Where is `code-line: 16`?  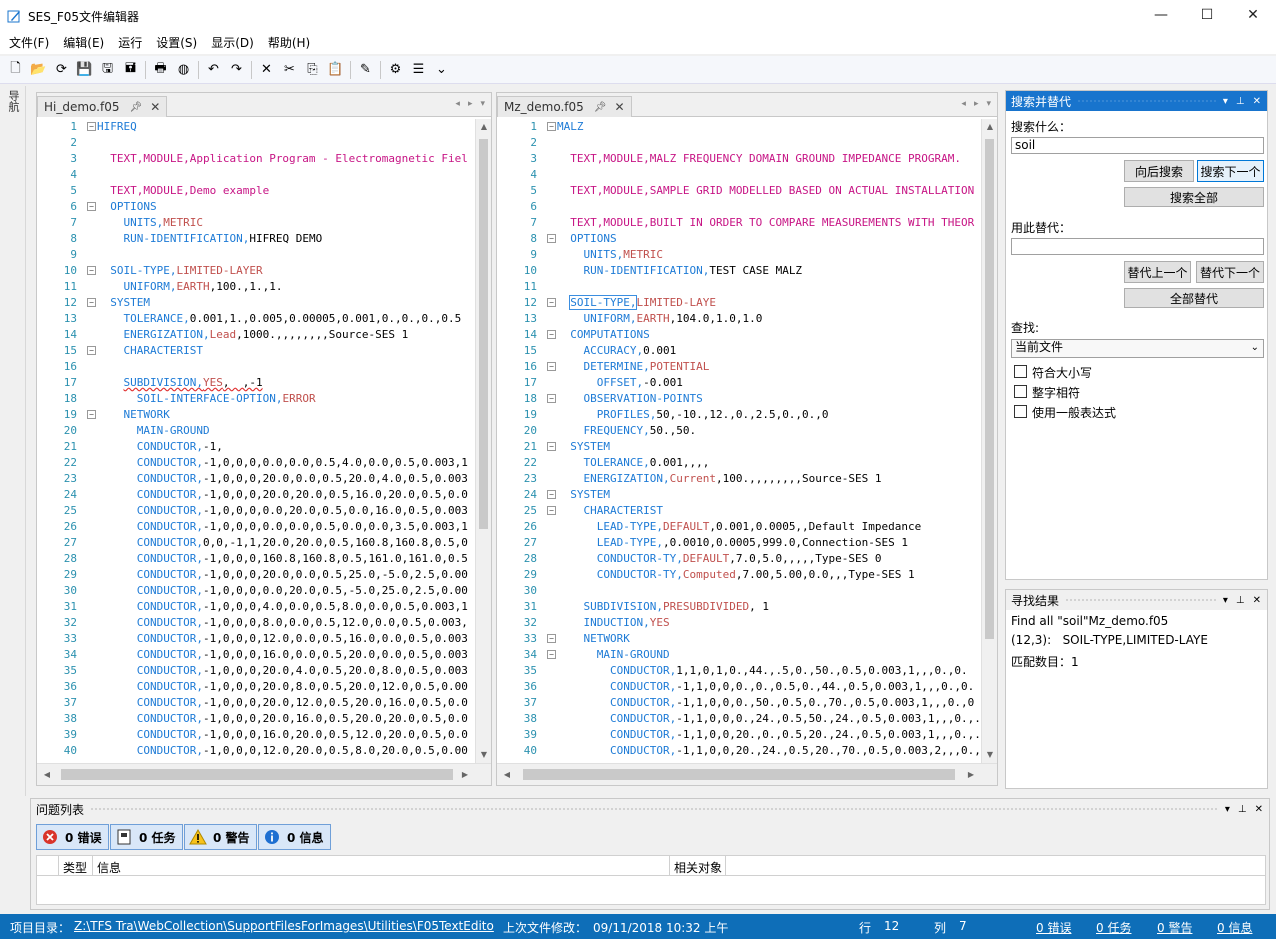
code-line: 16 is located at coordinates (256, 367).